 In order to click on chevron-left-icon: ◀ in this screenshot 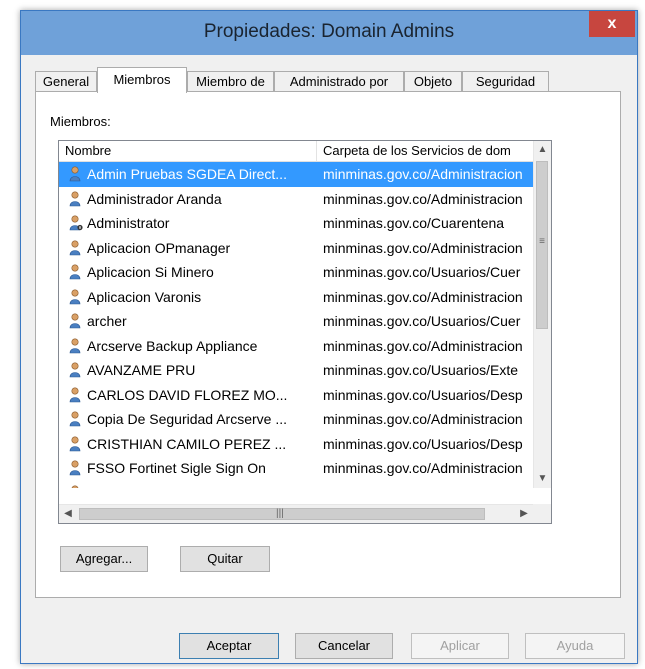, I will do `click(68, 514)`.